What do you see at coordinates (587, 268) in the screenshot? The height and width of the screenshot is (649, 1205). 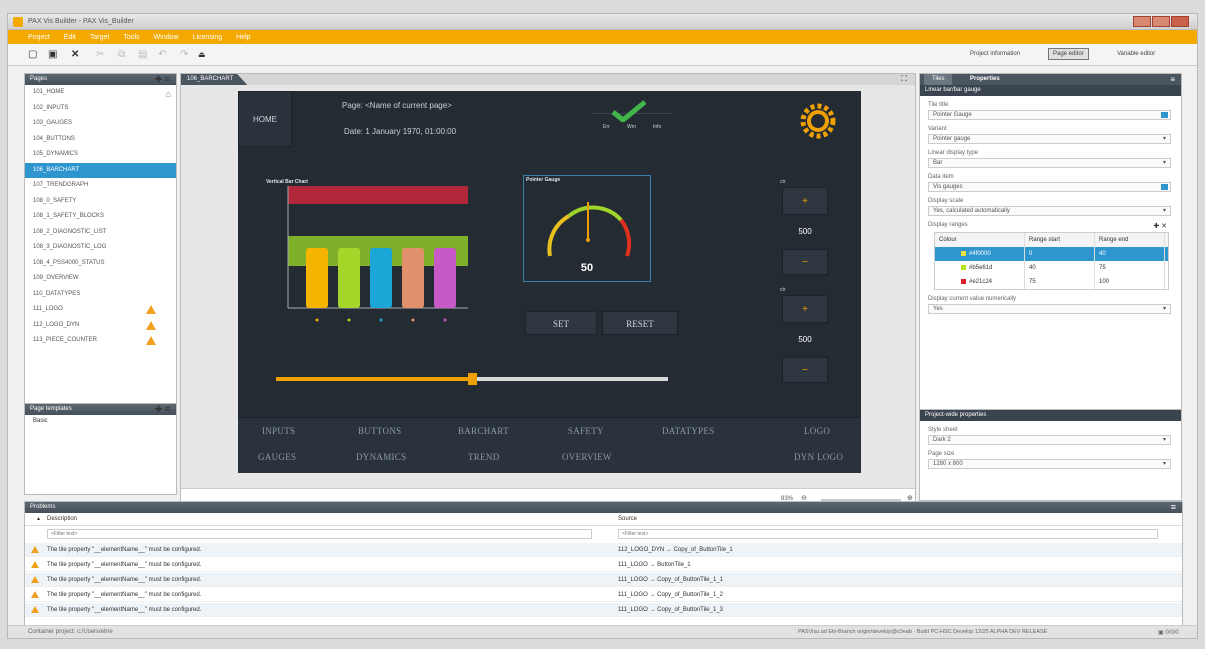 I see `gauge-value: 50` at bounding box center [587, 268].